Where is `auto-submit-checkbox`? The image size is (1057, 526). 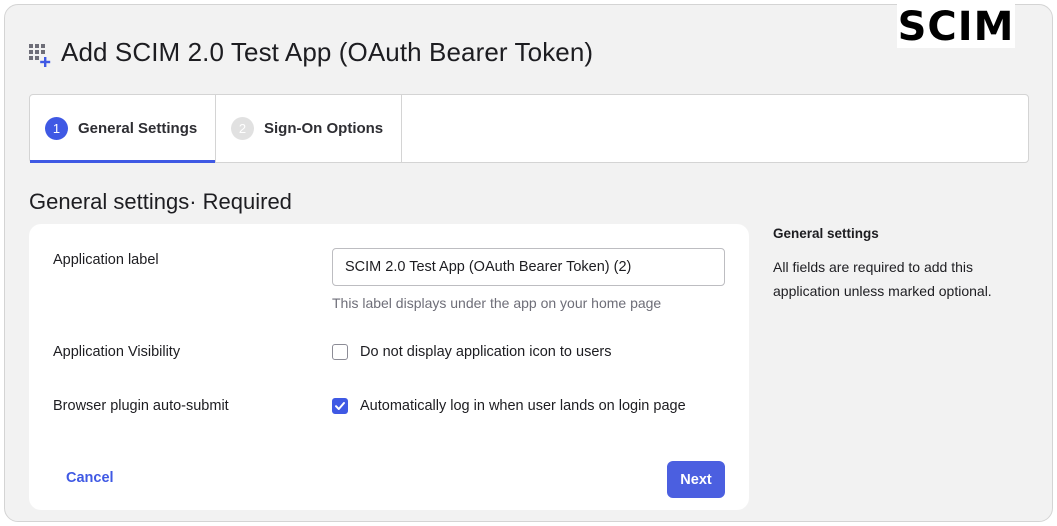 auto-submit-checkbox is located at coordinates (340, 406).